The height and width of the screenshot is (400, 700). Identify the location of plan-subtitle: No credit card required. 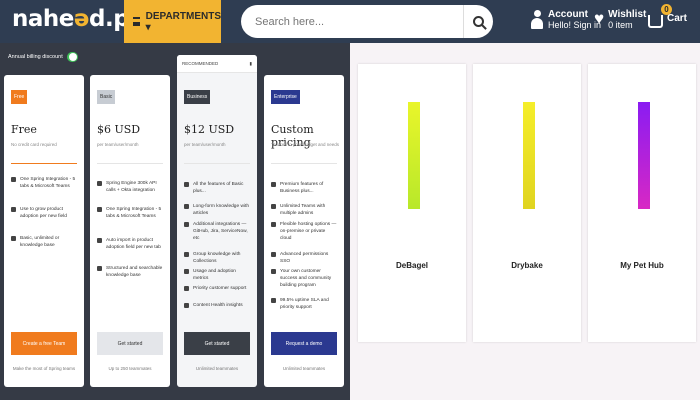
(34, 144).